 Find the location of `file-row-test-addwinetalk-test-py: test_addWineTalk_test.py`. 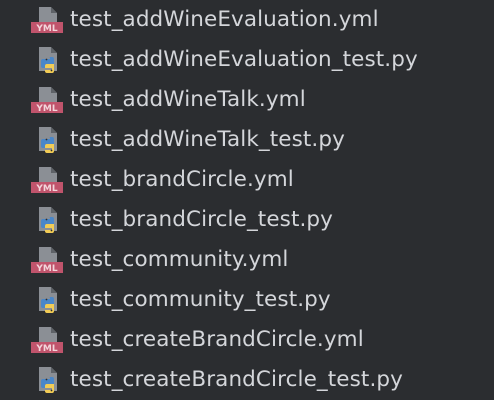

file-row-test-addwinetalk-test-py: test_addWineTalk_test.py is located at coordinates (247, 140).